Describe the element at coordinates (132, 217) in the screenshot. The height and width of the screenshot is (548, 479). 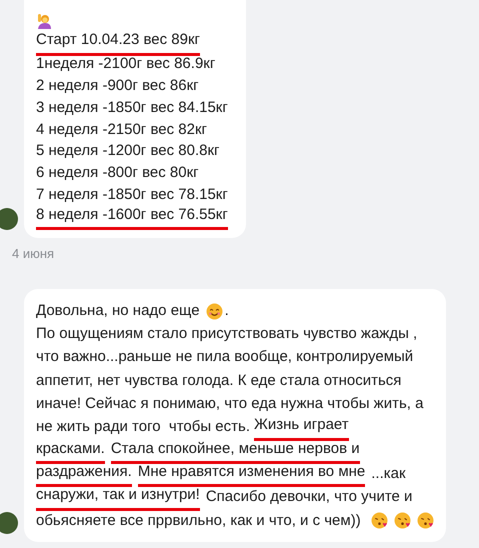
I see `underlined-text: 8 неделя -1600г вес 76.55кг` at that location.